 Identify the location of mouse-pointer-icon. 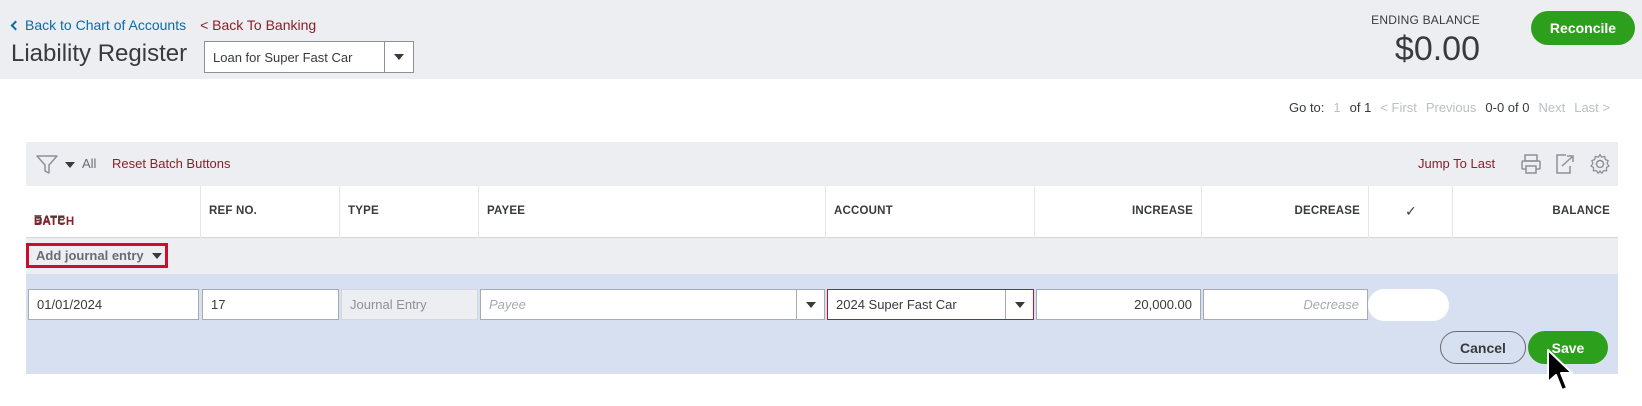
(1560, 370).